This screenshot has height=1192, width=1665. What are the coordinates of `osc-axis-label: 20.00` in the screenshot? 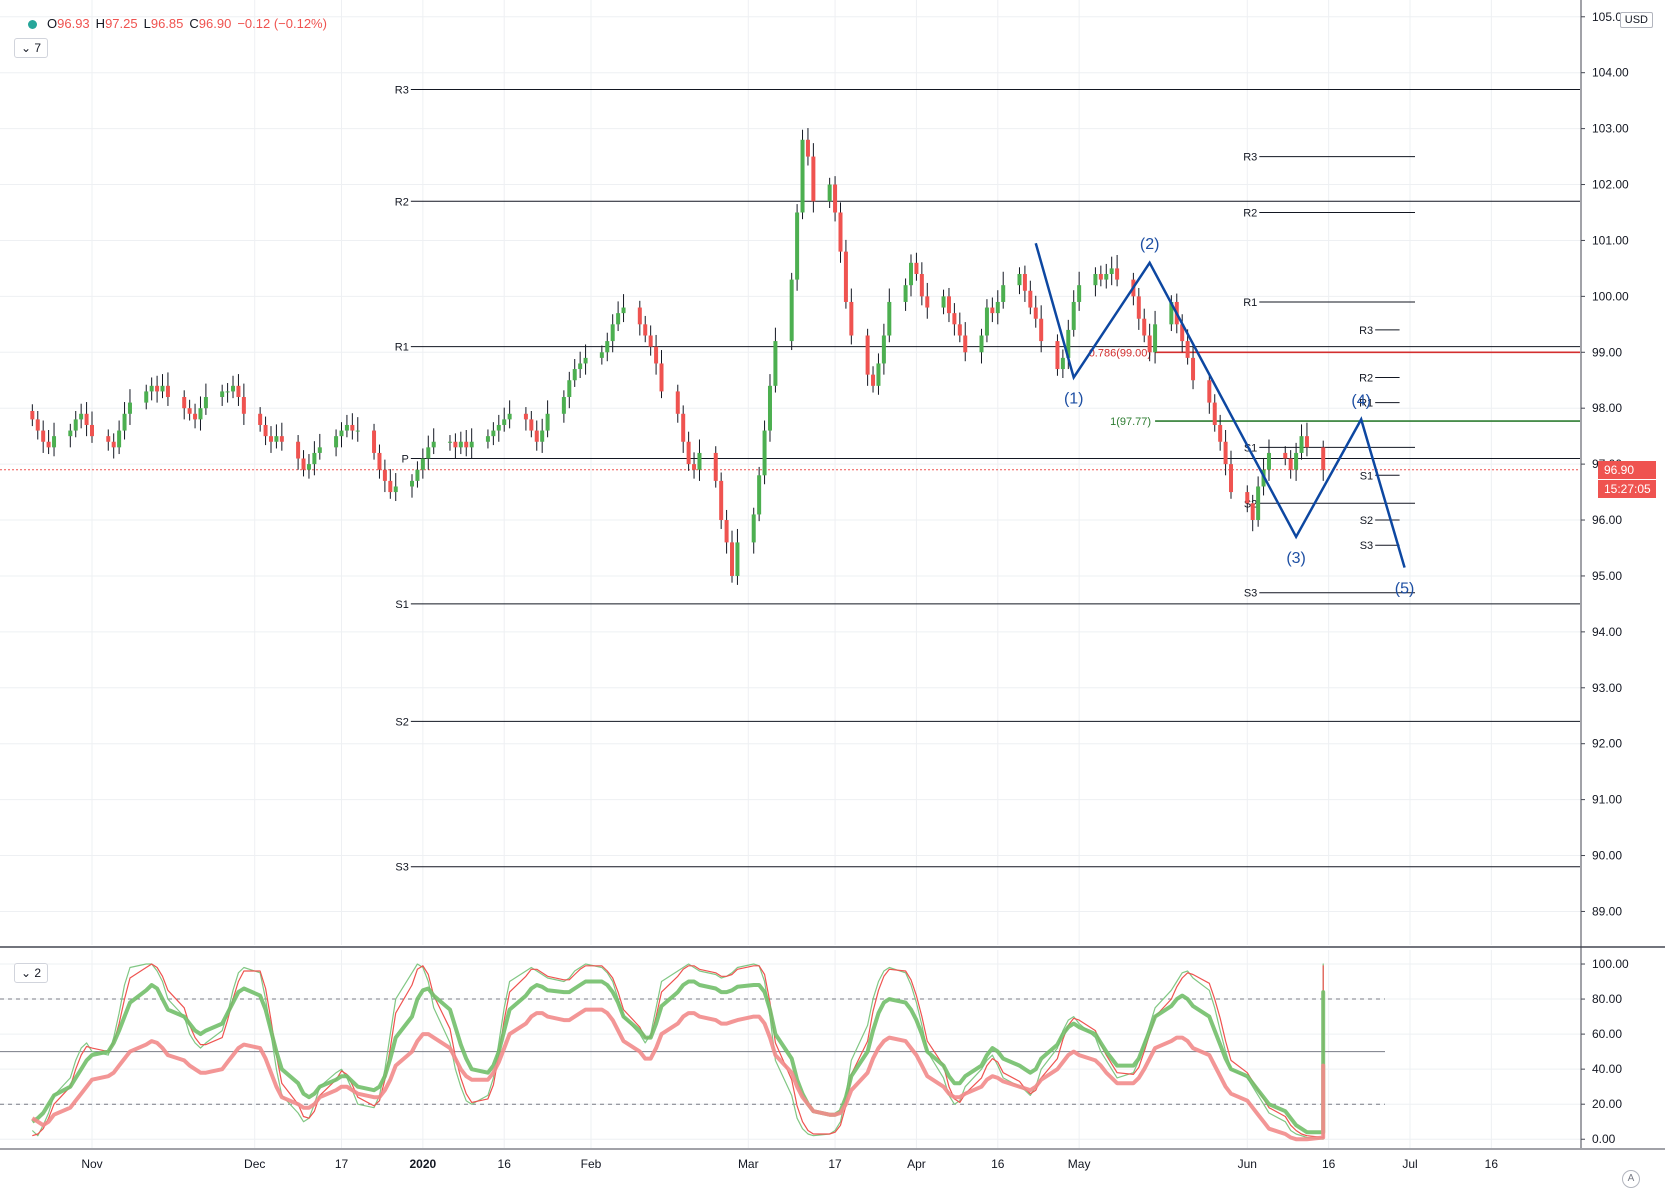 It's located at (1607, 1104).